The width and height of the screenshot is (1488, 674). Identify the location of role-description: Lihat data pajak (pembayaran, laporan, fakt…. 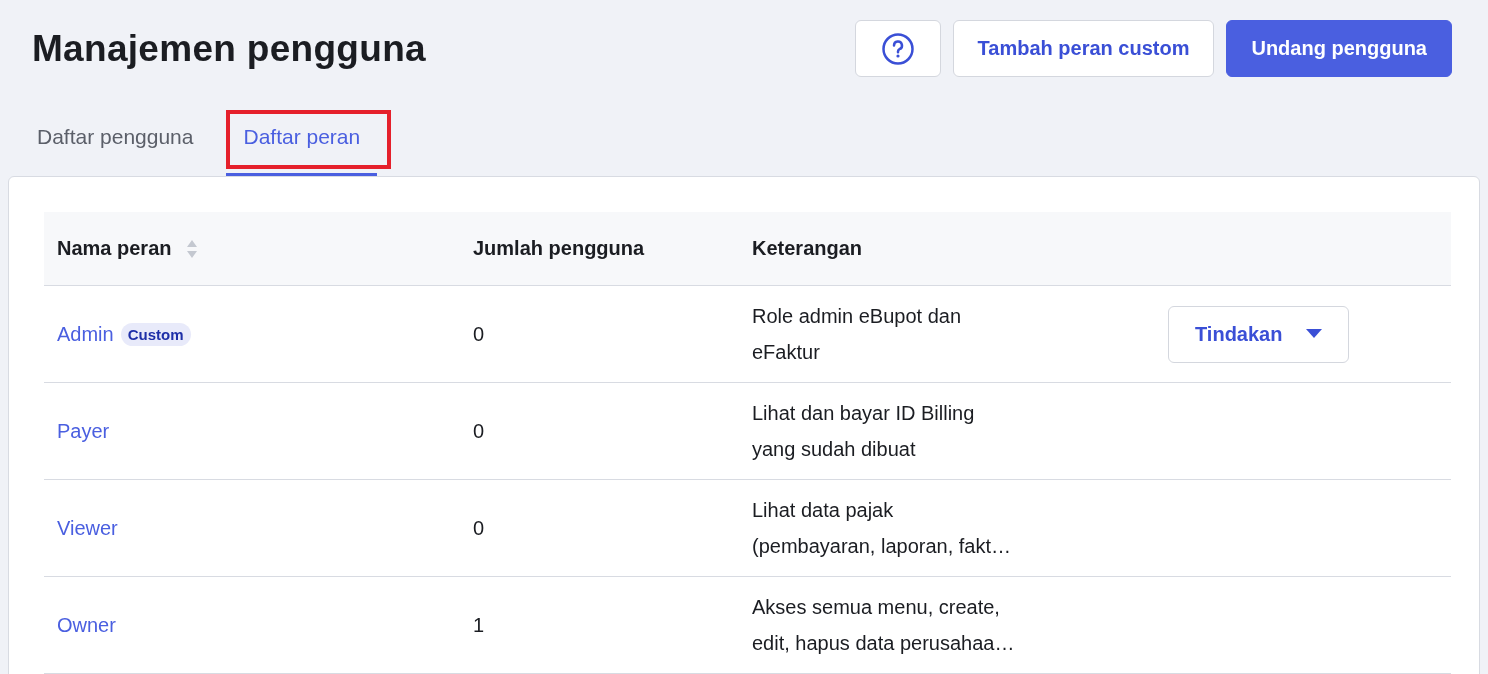
(882, 528).